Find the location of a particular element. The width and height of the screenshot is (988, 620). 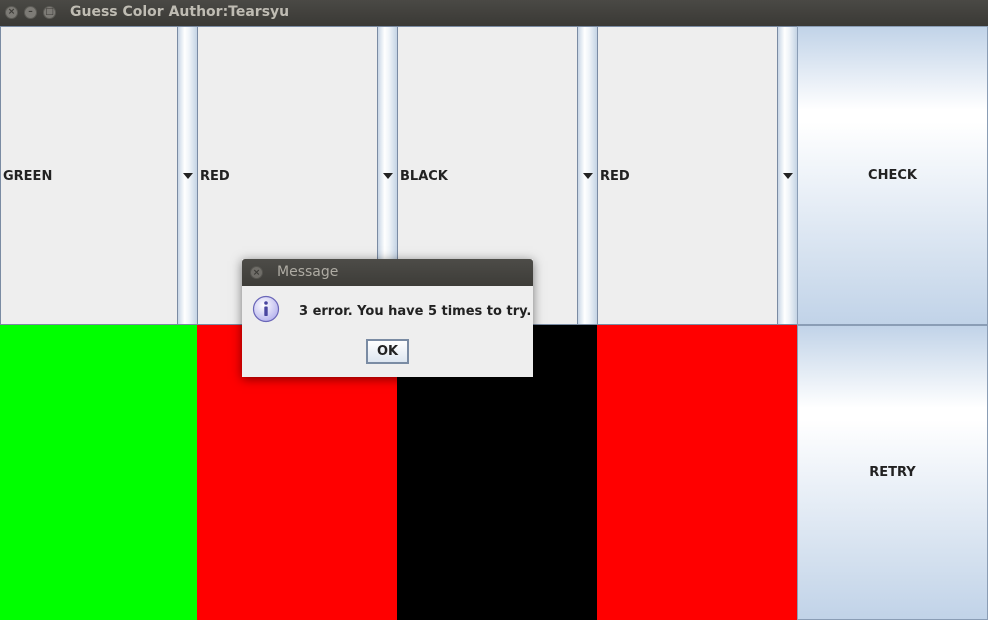

color-select-value: GREEN is located at coordinates (28, 176).